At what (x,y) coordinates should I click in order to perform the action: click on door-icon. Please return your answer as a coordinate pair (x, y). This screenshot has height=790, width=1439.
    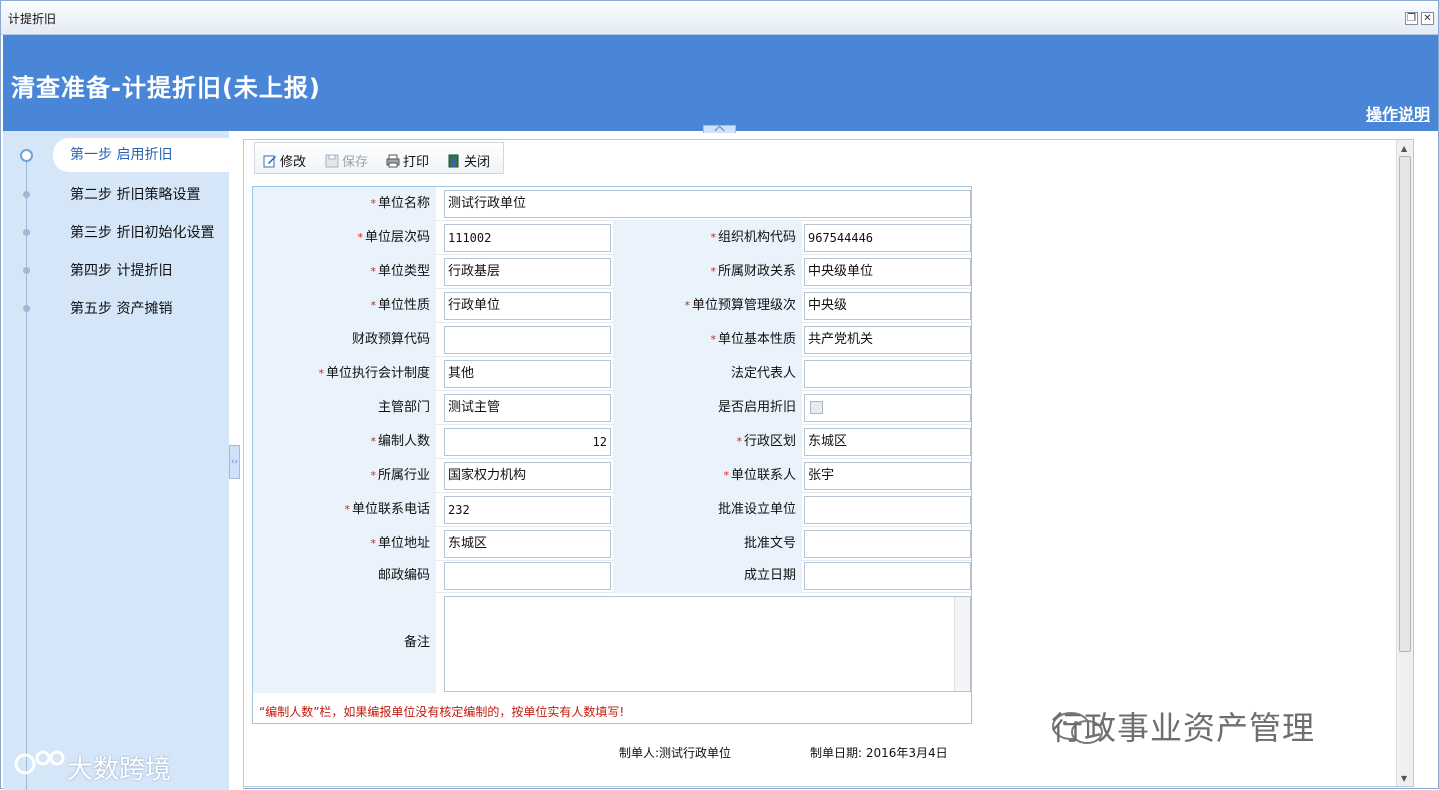
    Looking at the image, I should click on (453, 161).